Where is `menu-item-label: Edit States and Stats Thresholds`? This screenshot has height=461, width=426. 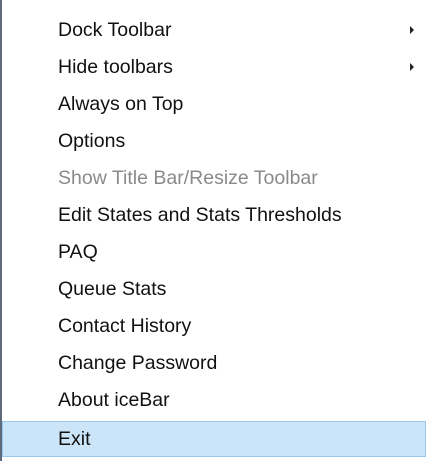 menu-item-label: Edit States and Stats Thresholds is located at coordinates (200, 215).